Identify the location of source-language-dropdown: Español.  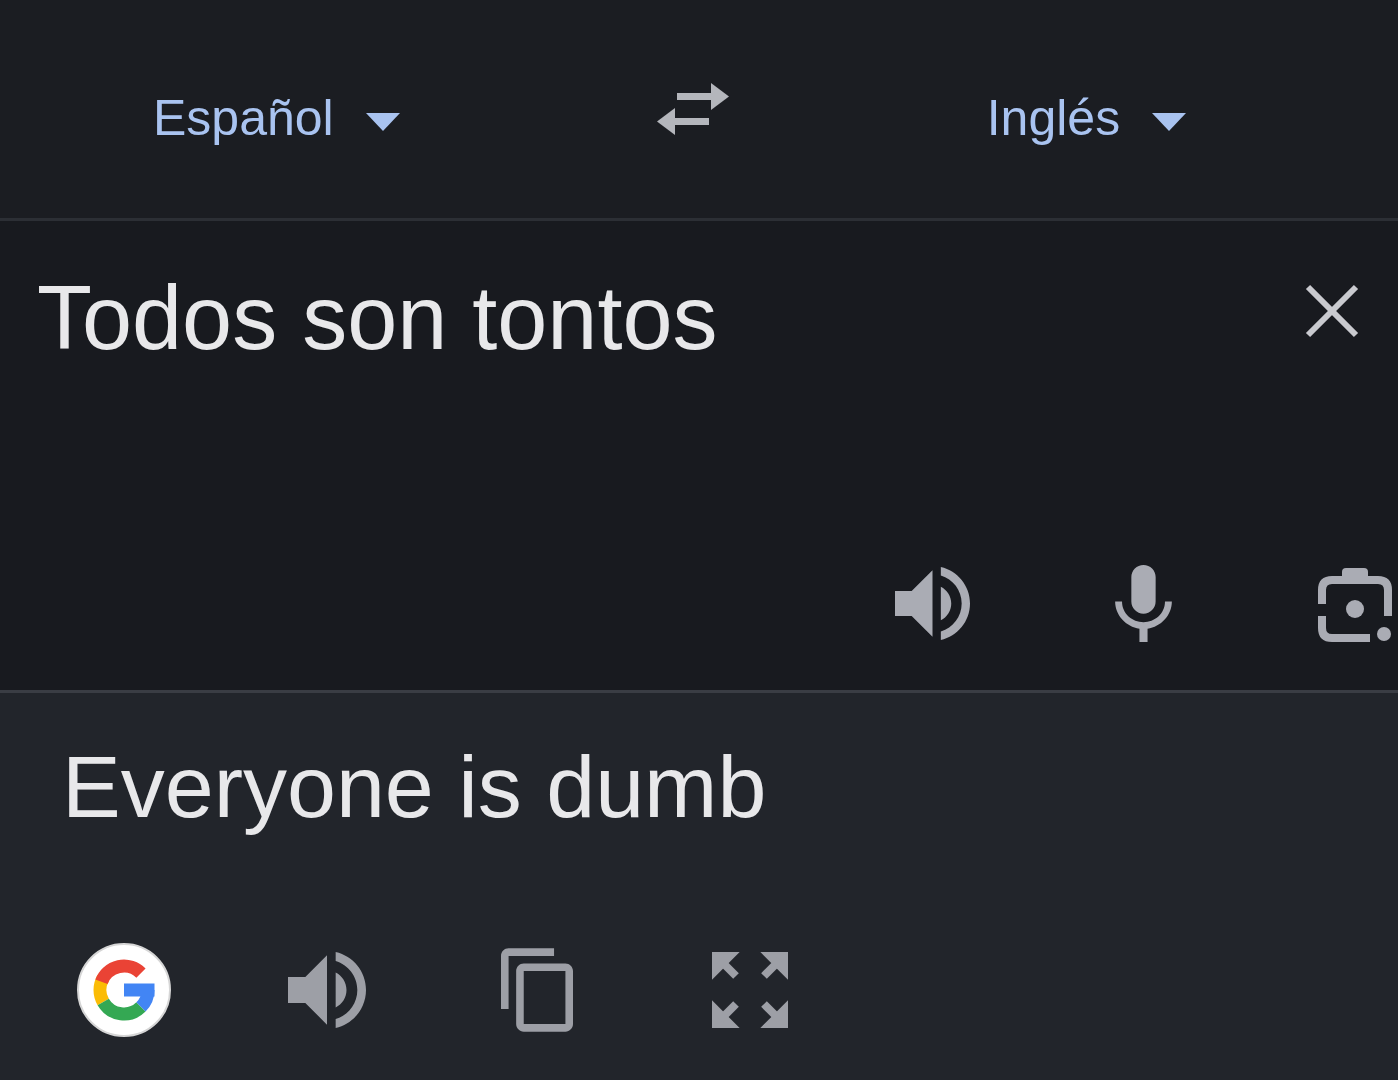
(276, 118).